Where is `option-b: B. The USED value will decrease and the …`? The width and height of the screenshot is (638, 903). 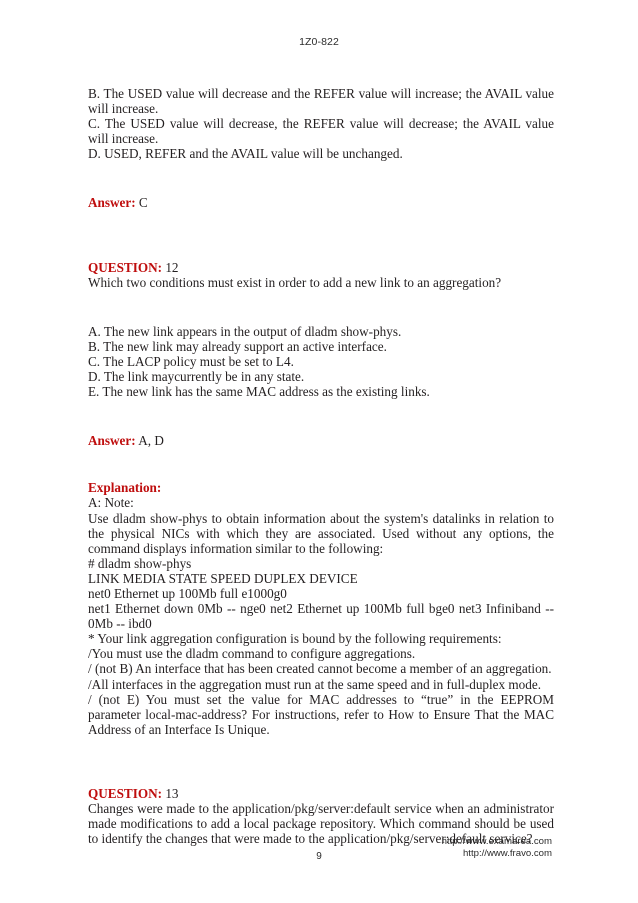 option-b: B. The USED value will decrease and the … is located at coordinates (321, 101).